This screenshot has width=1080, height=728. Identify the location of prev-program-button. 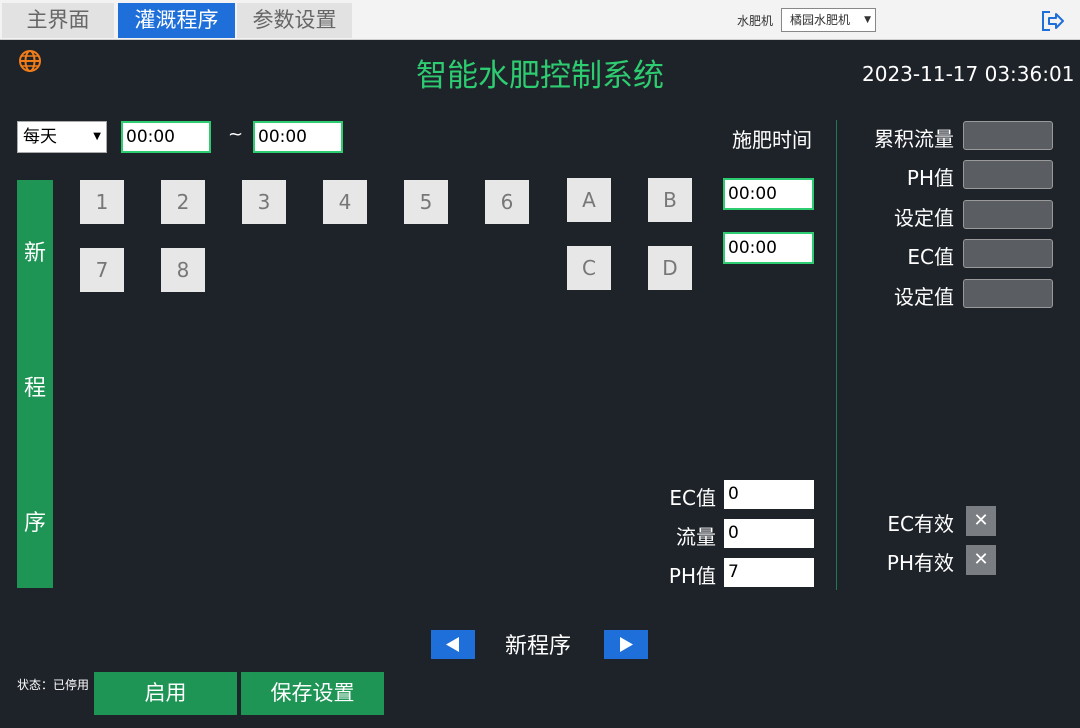
(453, 644).